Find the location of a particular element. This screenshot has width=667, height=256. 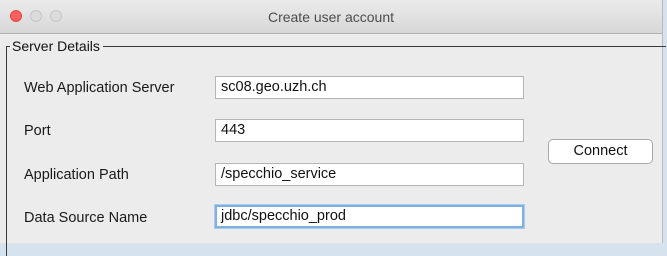

port-input: 443 is located at coordinates (369, 130).